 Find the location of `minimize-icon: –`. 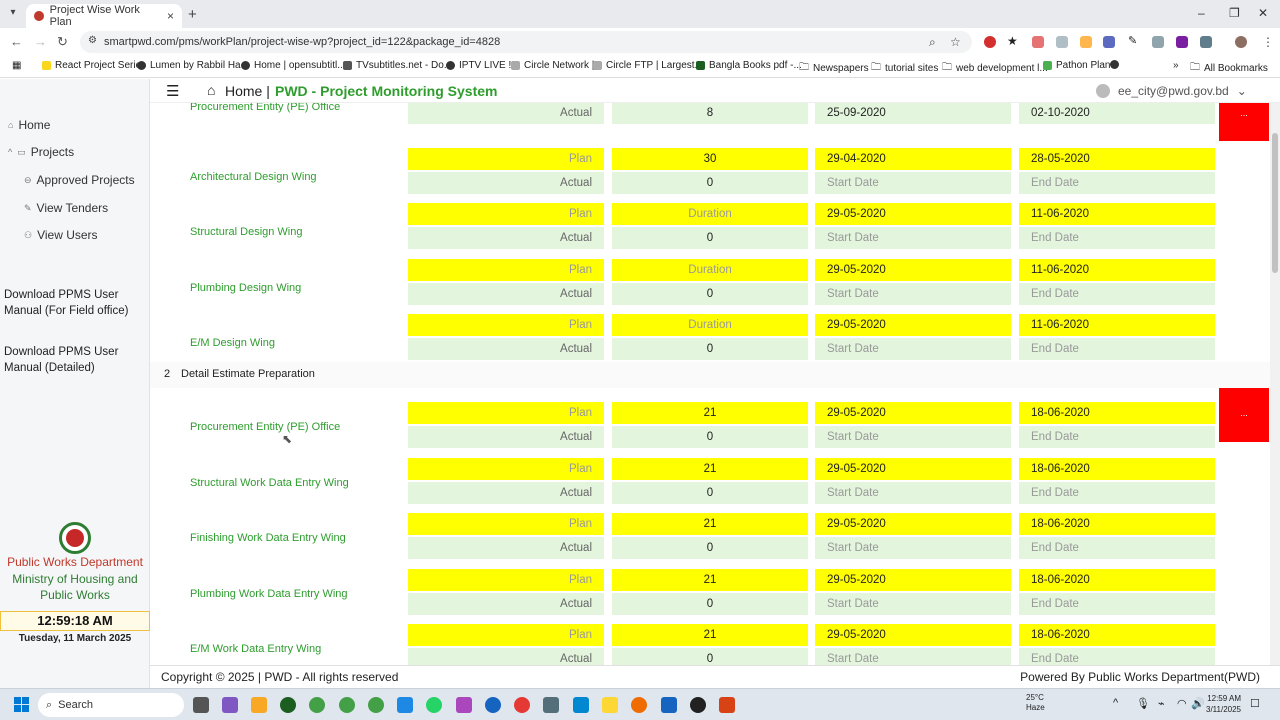

minimize-icon: – is located at coordinates (1201, 13).